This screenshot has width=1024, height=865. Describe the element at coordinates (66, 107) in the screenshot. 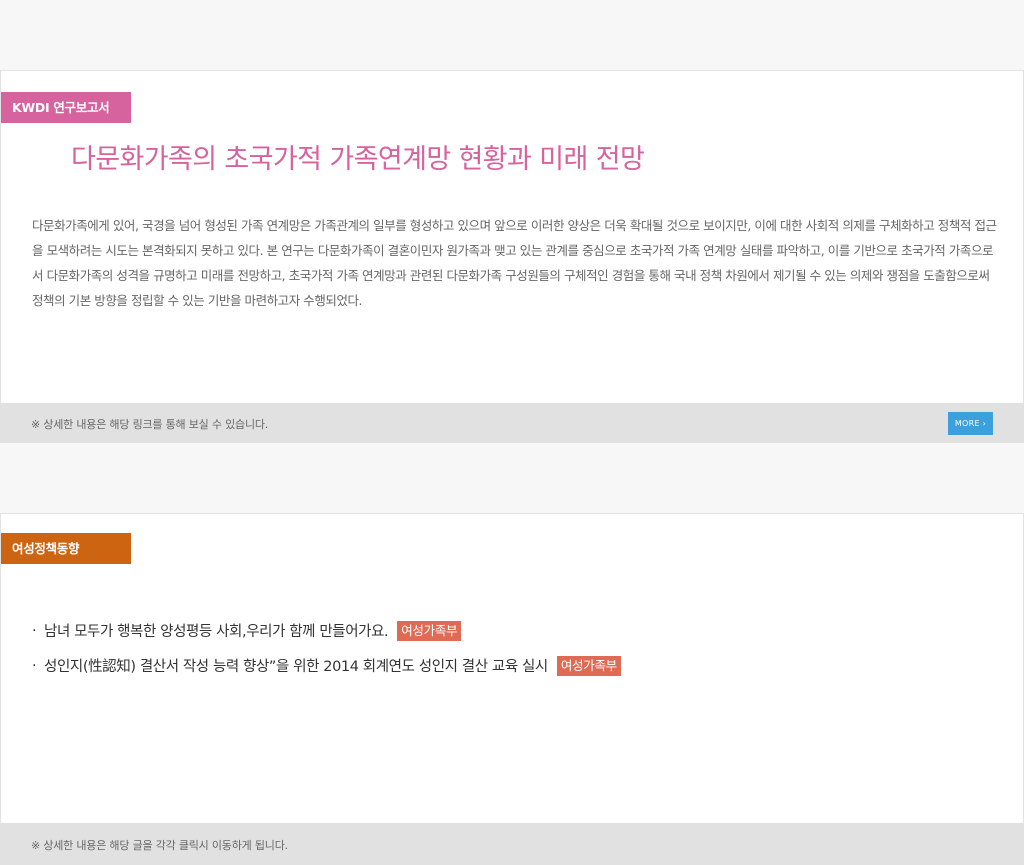

I see `report-section-tag: KWDI 연구보고서` at that location.